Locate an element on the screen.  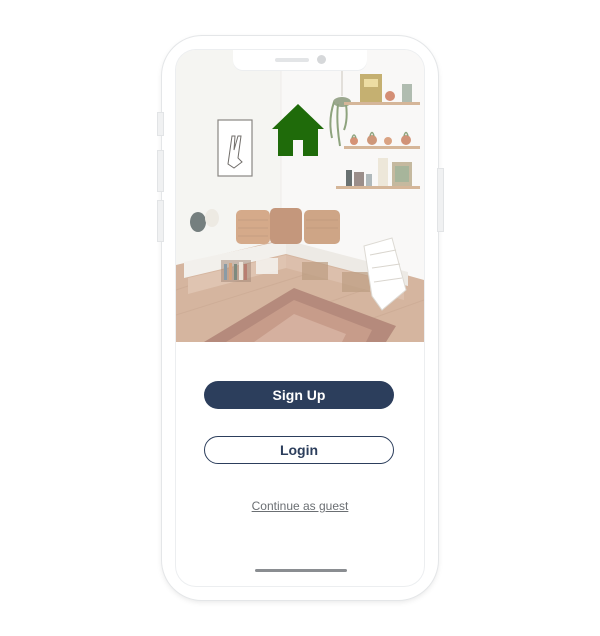
login-button: Login is located at coordinates (299, 450).